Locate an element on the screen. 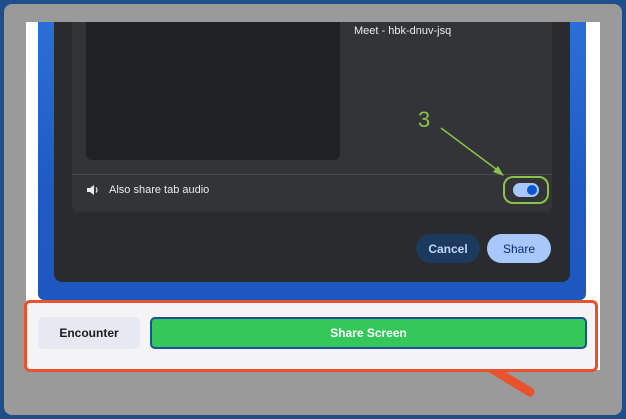  tab-title: Meet - hbk-dnuv-jsq is located at coordinates (403, 31).